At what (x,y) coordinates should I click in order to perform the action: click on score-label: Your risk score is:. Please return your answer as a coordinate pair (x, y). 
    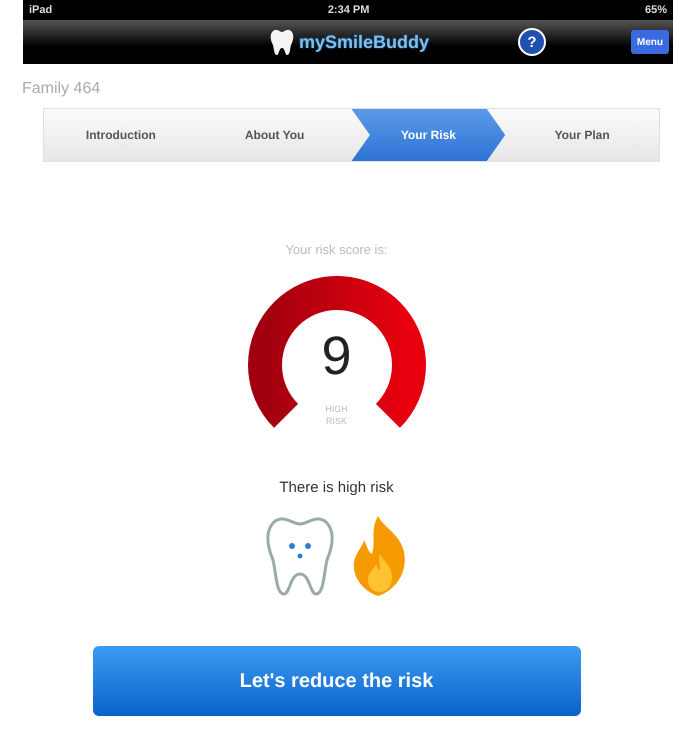
    Looking at the image, I should click on (336, 249).